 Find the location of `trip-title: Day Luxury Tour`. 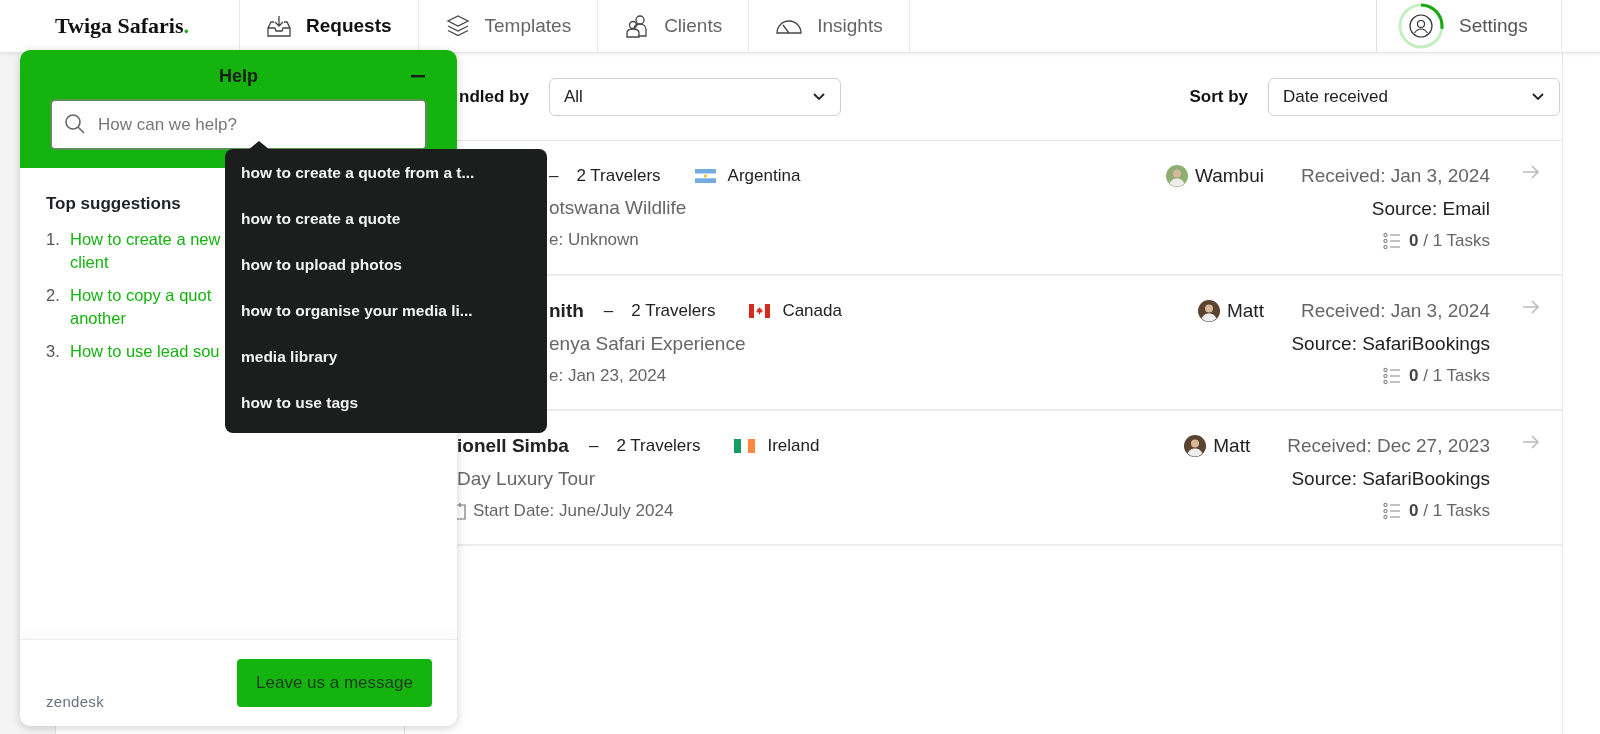

trip-title: Day Luxury Tour is located at coordinates (526, 478).